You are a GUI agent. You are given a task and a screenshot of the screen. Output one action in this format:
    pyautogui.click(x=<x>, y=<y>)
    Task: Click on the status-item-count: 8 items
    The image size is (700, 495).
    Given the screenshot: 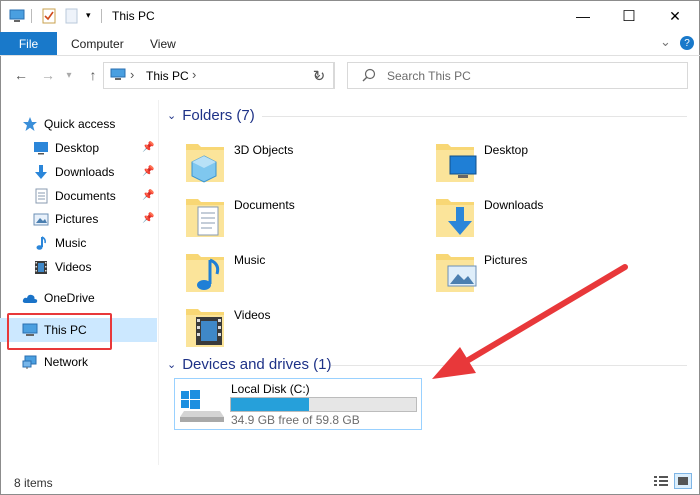 What is the action you would take?
    pyautogui.click(x=33, y=483)
    